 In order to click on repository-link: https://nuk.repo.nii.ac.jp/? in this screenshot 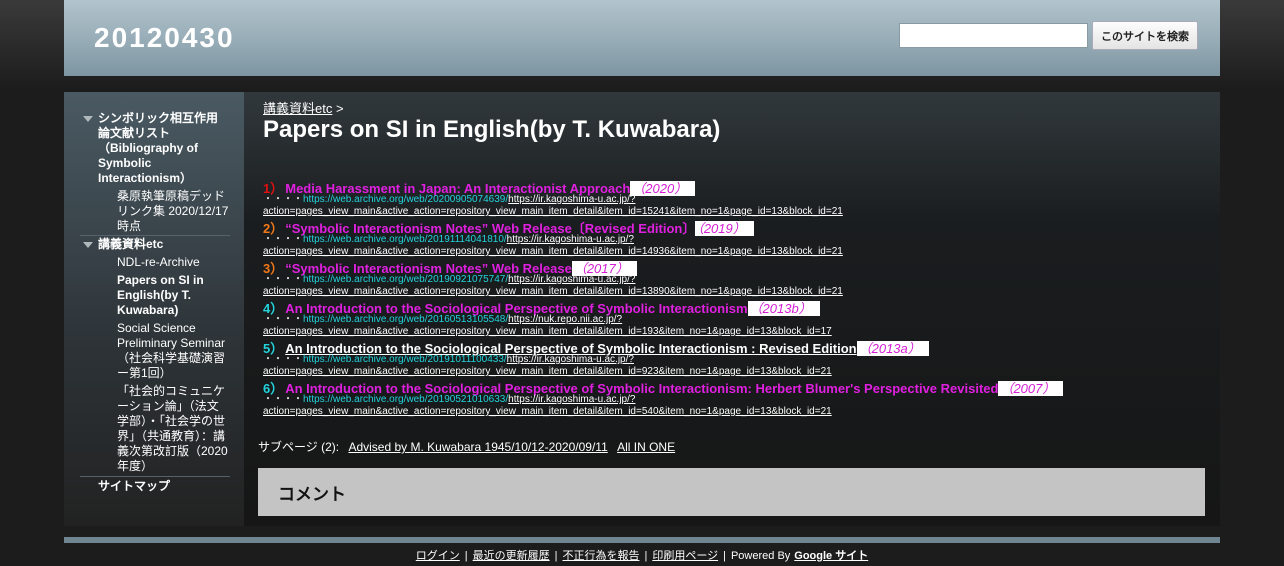, I will do `click(565, 319)`.